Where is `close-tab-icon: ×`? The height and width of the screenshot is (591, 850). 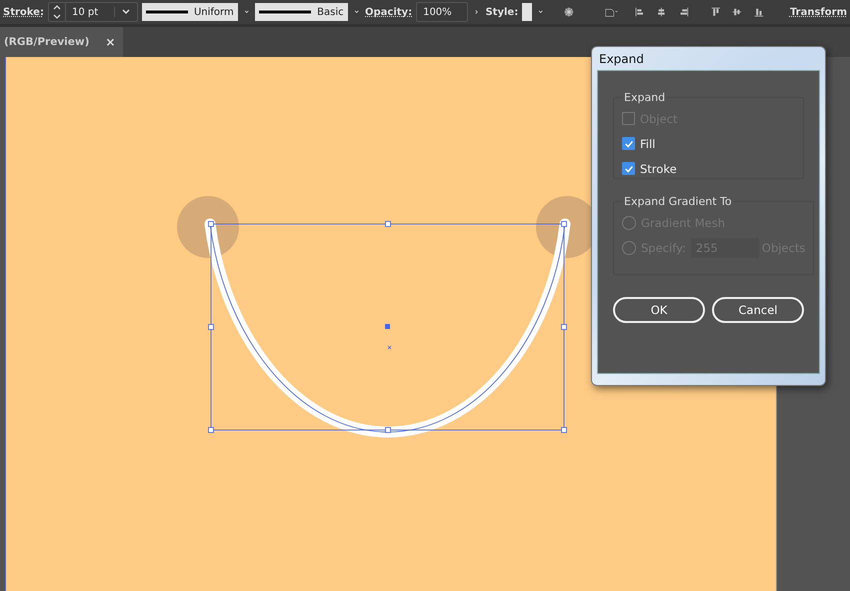 close-tab-icon: × is located at coordinates (108, 42).